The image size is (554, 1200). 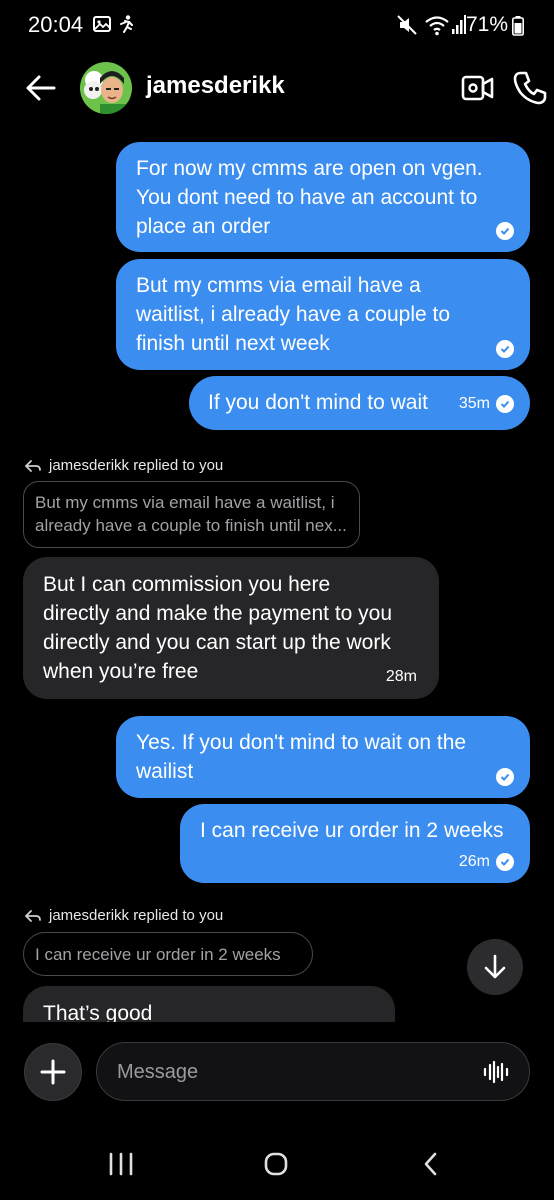 What do you see at coordinates (218, 613) in the screenshot?
I see `message-line: directly and make the payment to you` at bounding box center [218, 613].